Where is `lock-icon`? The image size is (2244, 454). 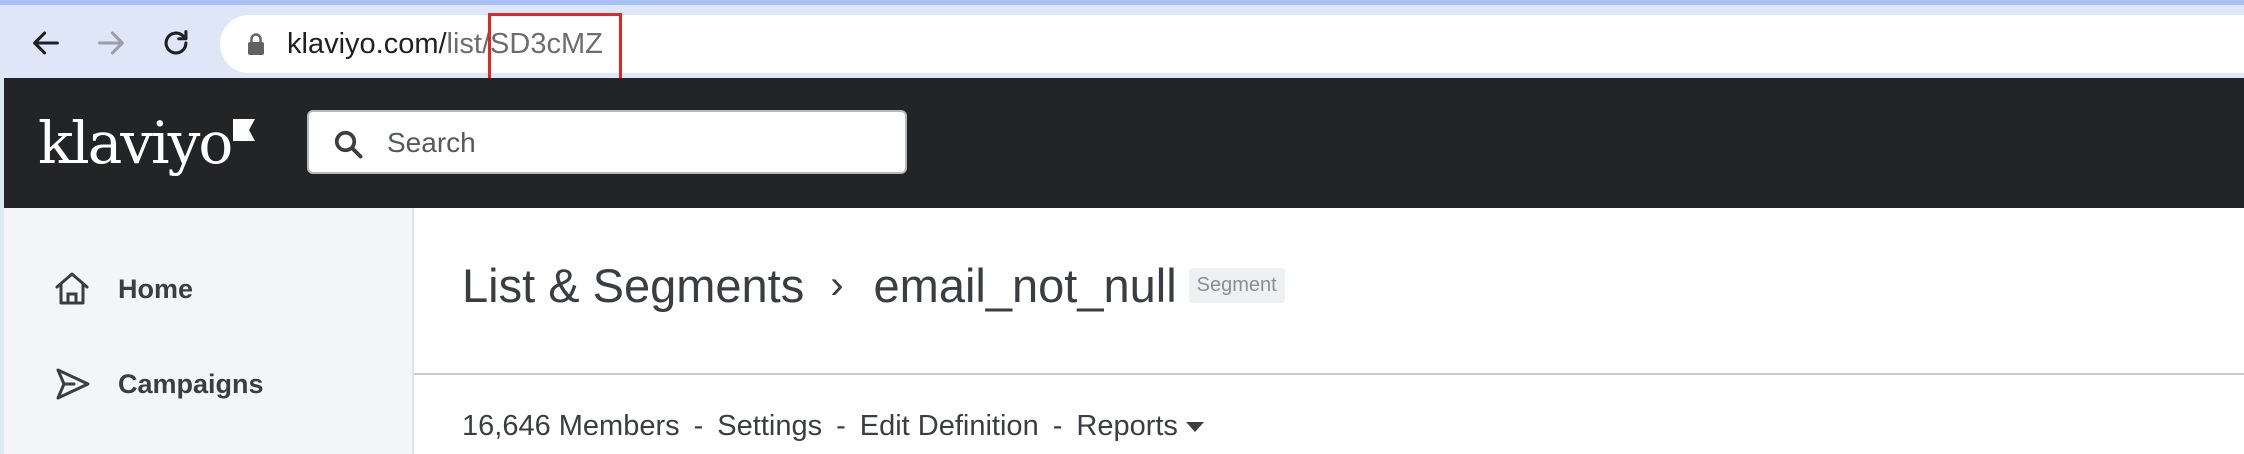
lock-icon is located at coordinates (256, 44).